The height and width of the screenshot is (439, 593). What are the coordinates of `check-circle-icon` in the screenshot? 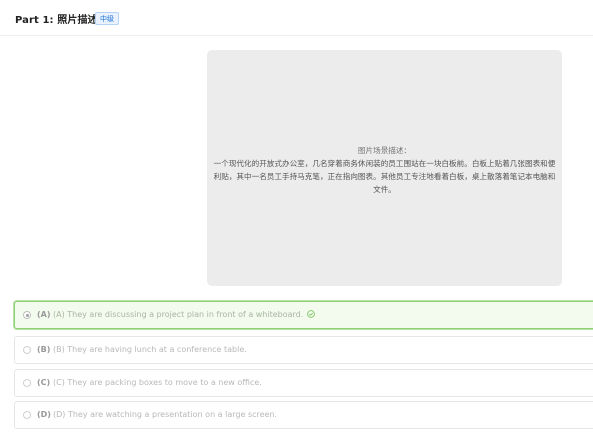 It's located at (311, 314).